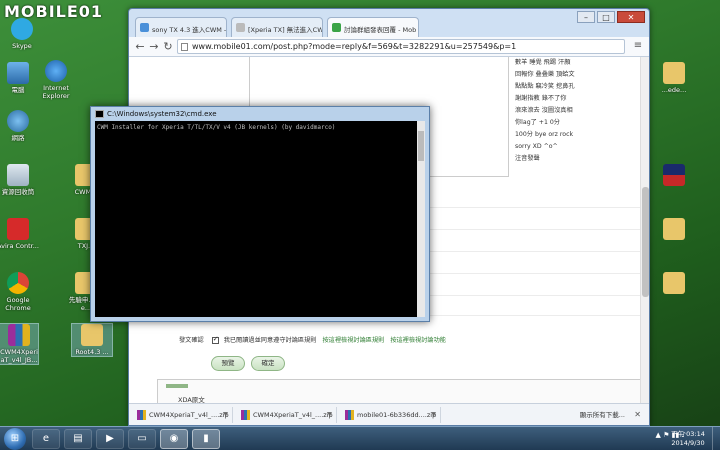 This screenshot has height=450, width=720. I want to click on minimize-button: –, so click(586, 17).